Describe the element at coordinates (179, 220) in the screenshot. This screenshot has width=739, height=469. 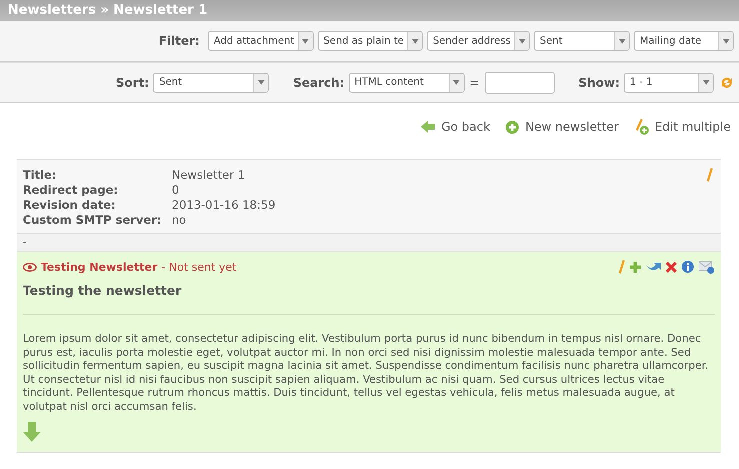
I see `detail-value: no` at that location.